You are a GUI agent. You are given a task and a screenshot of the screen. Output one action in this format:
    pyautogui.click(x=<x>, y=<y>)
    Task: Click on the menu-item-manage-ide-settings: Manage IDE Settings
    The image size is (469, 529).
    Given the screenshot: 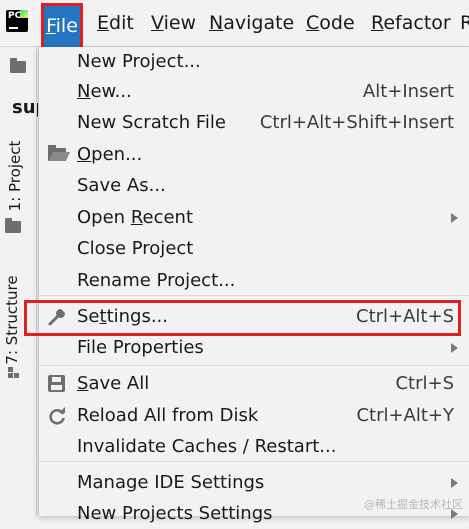 What is the action you would take?
    pyautogui.click(x=254, y=483)
    